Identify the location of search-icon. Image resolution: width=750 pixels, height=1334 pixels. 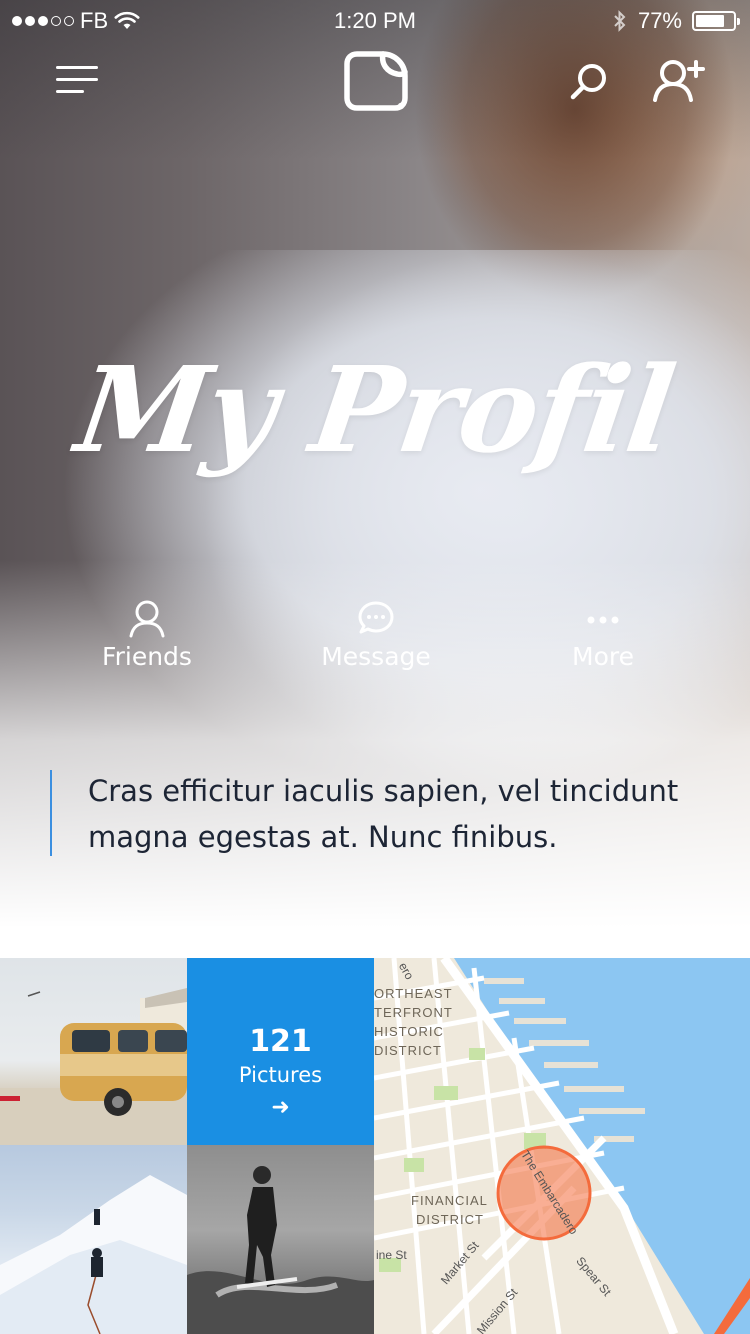
(588, 82).